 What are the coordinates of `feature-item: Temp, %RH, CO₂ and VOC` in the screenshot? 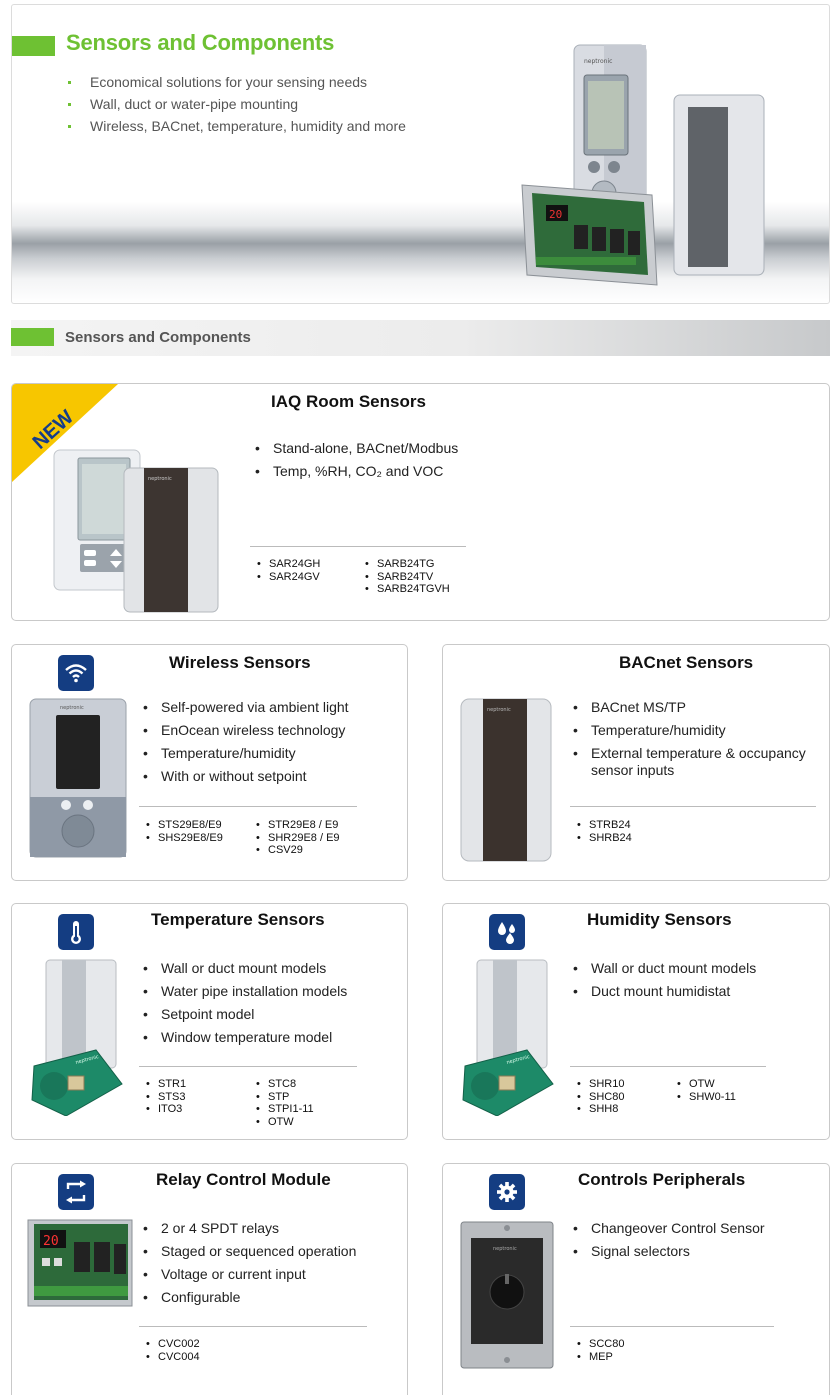 It's located at (356, 471).